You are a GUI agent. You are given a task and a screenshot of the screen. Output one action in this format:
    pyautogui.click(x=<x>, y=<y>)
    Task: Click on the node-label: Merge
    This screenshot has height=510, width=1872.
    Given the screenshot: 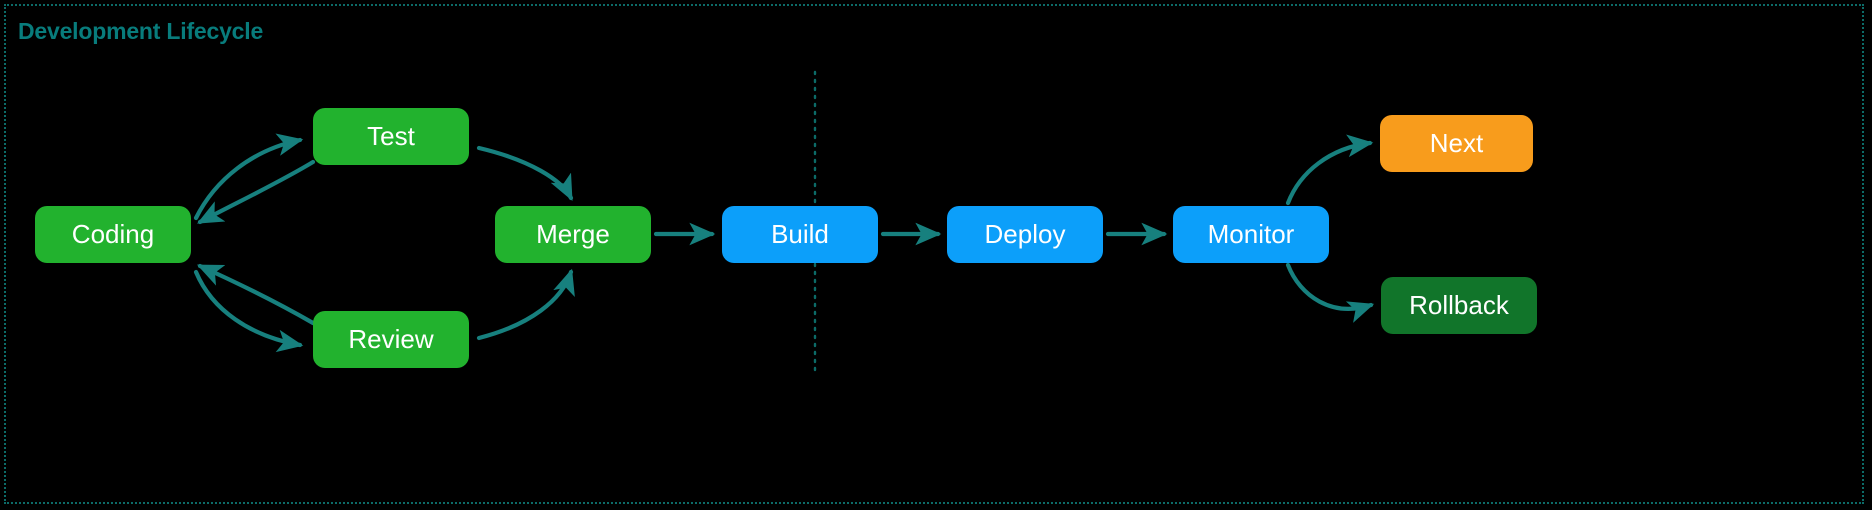 What is the action you would take?
    pyautogui.click(x=573, y=234)
    